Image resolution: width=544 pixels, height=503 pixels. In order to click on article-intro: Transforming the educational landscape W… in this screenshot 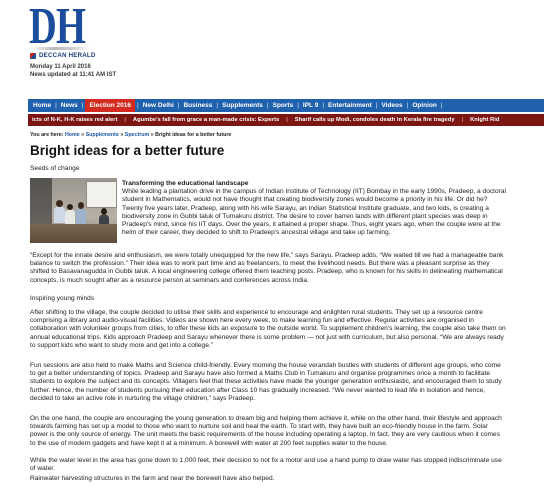, I will do `click(268, 210)`.